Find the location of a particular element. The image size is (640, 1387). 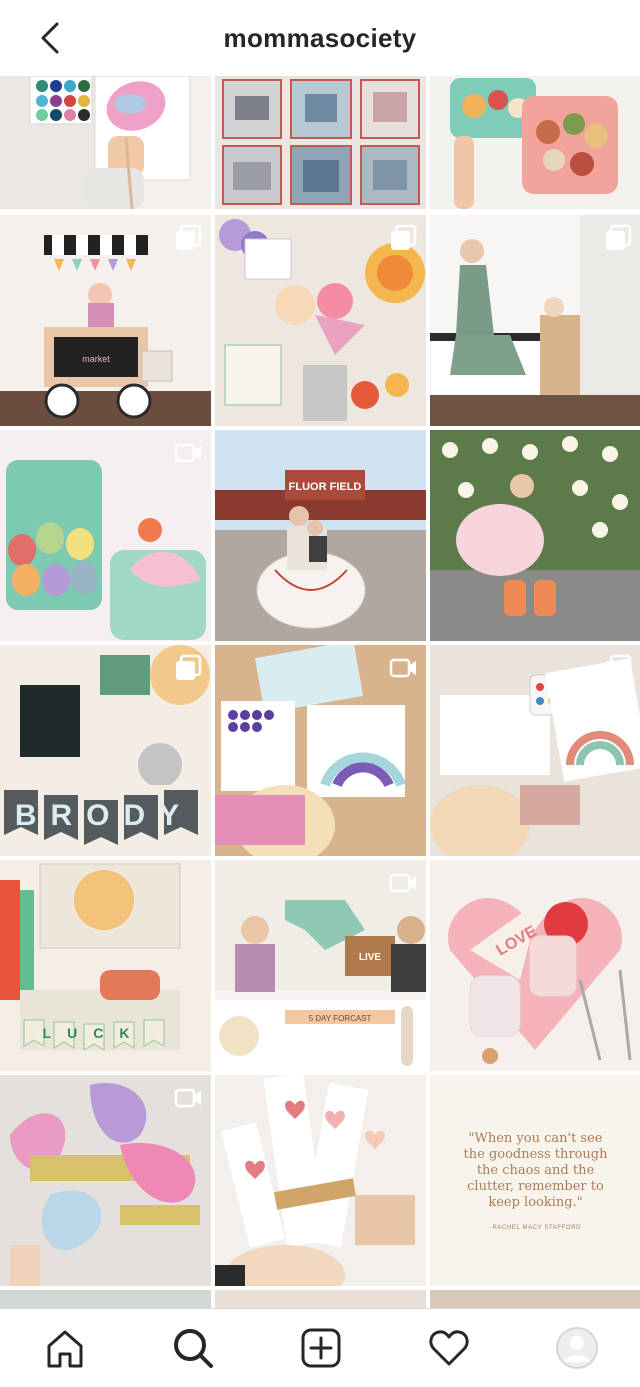

luck-banner-text: LUCK is located at coordinates (94, 1033).